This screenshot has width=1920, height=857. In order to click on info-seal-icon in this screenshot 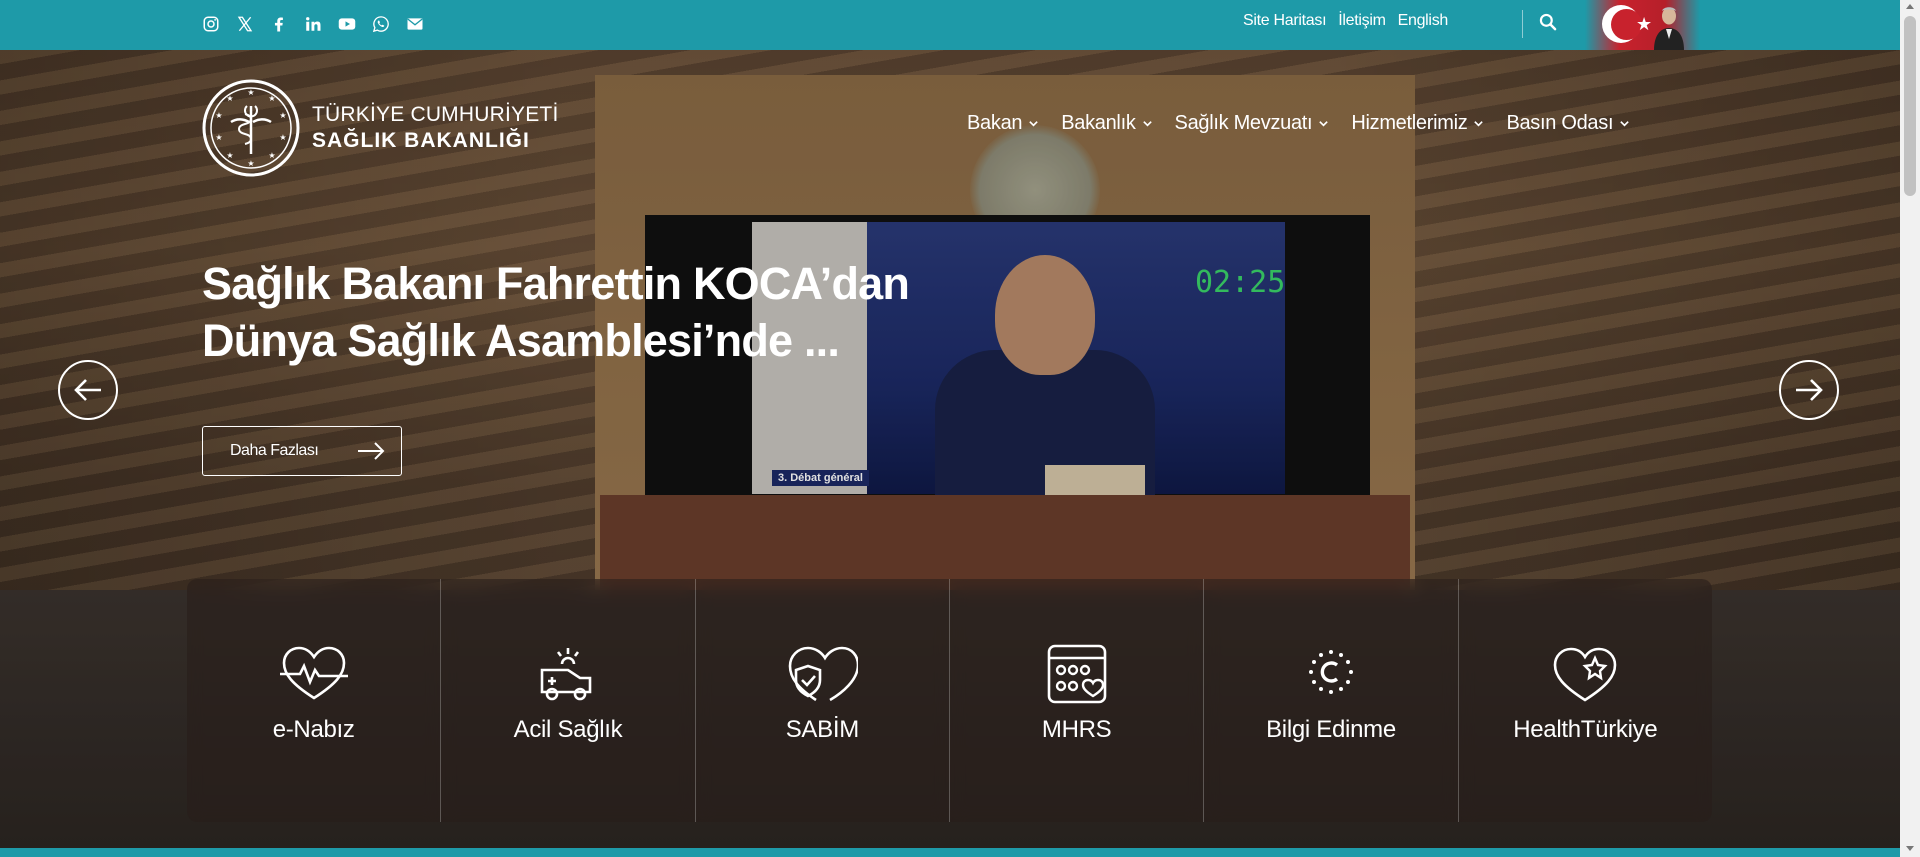, I will do `click(1330, 672)`.